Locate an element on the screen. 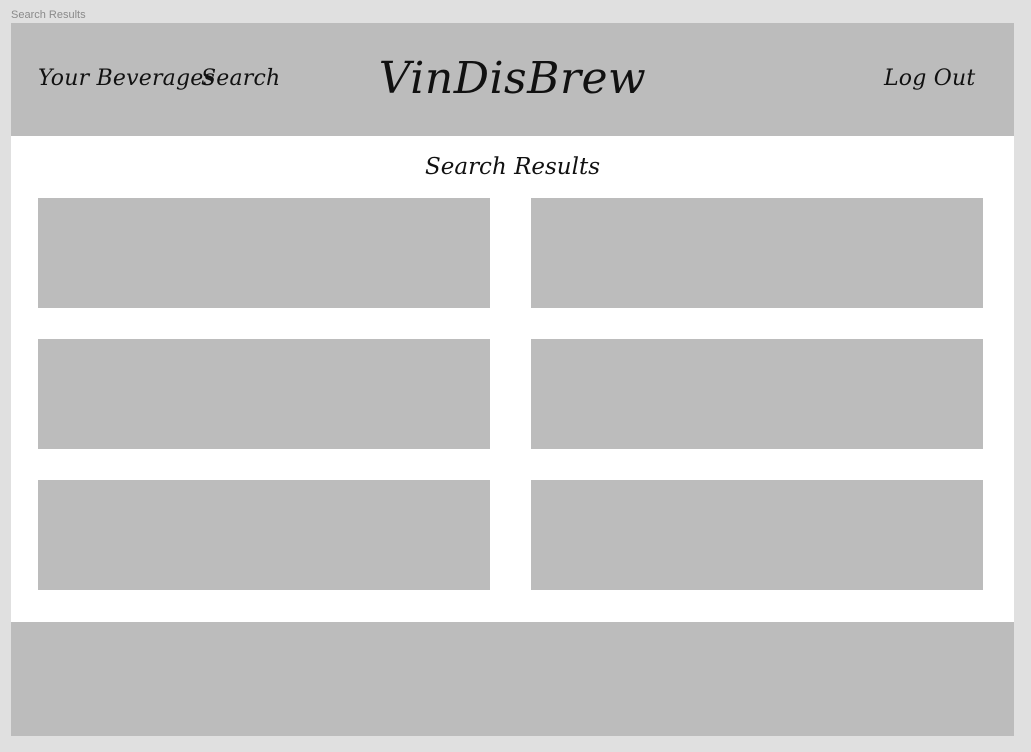 The width and height of the screenshot is (1031, 752). site-header: Your Beverages Search VinDisBrew Log Out is located at coordinates (512, 79).